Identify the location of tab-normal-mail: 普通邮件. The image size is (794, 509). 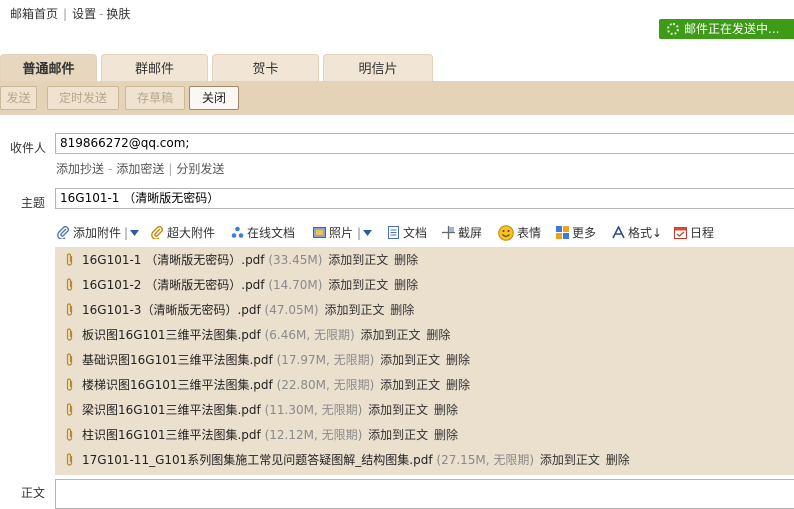
(48, 67).